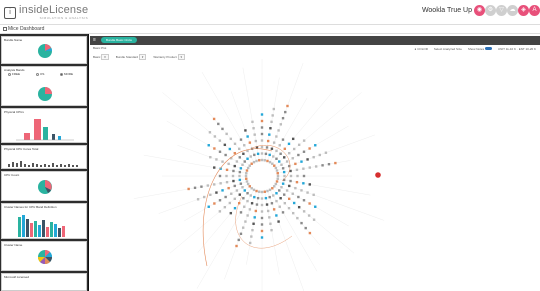  Describe the element at coordinates (534, 10) in the screenshot. I see `user-icon: A` at that location.